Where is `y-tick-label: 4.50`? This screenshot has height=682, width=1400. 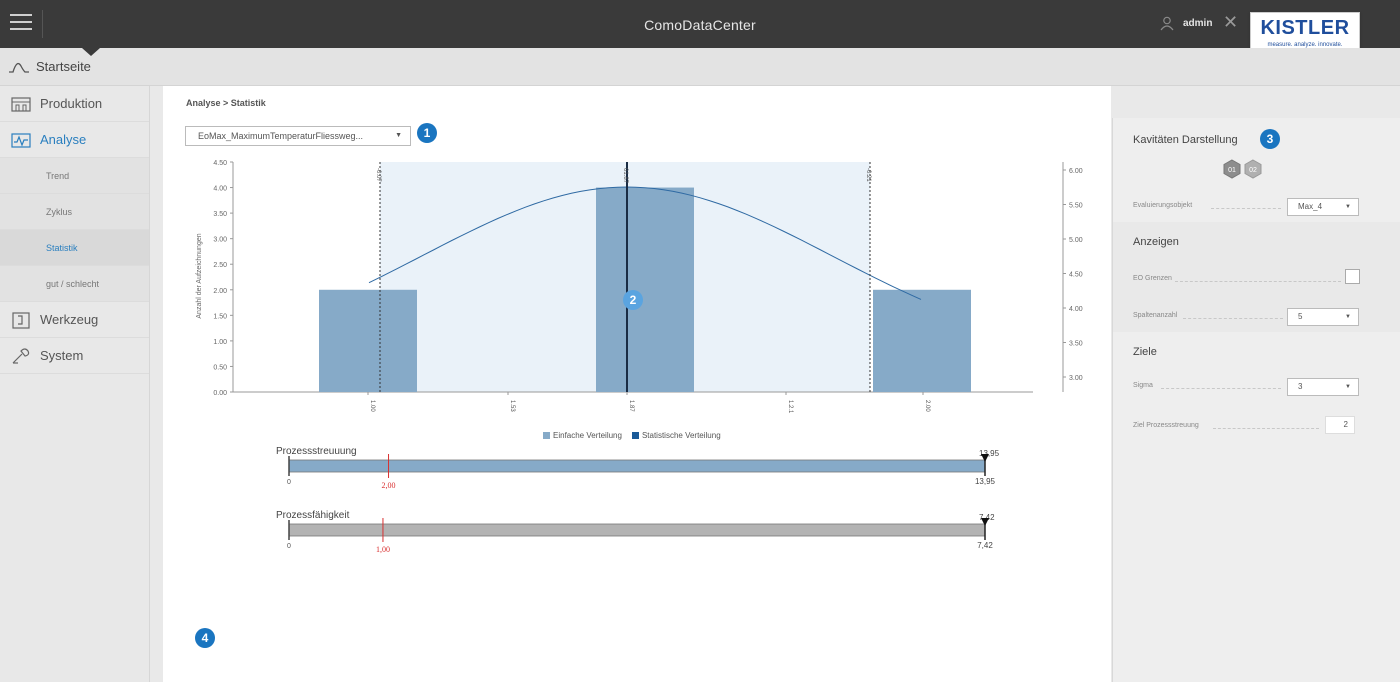 y-tick-label: 4.50 is located at coordinates (220, 163).